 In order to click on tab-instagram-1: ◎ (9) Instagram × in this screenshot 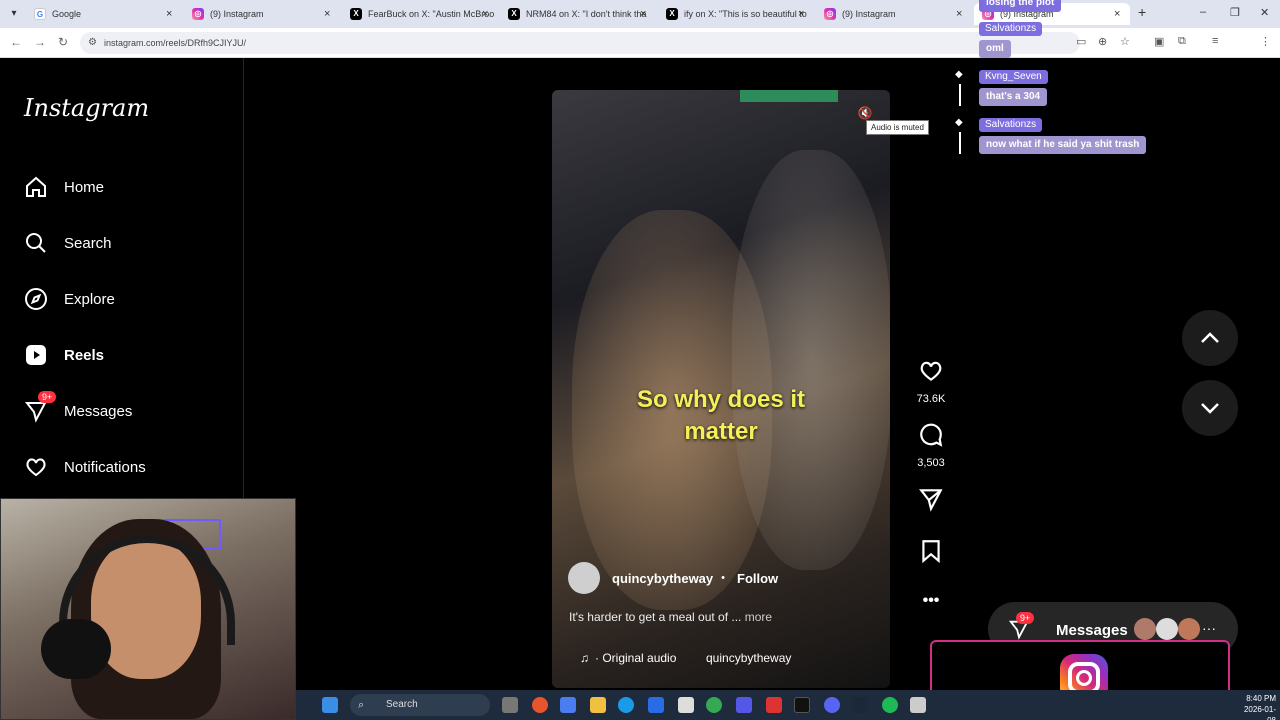, I will do `click(262, 14)`.